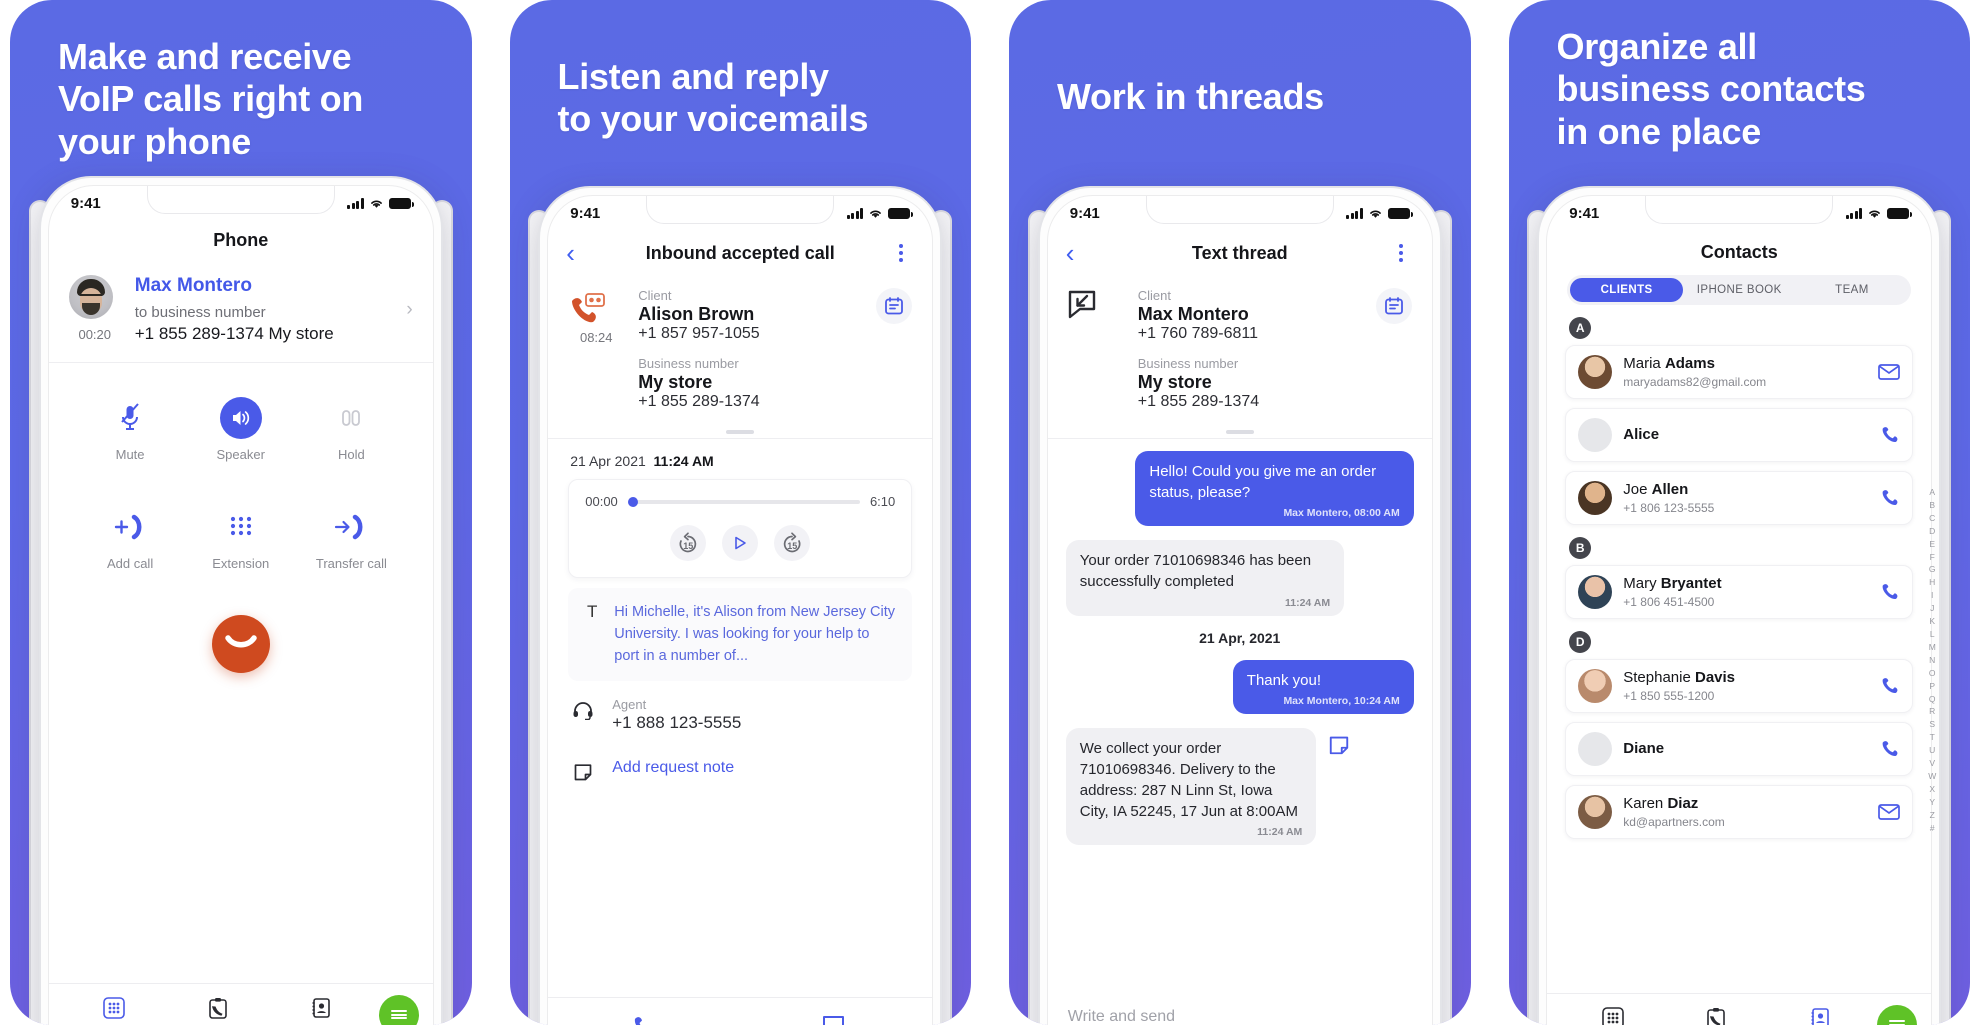 The height and width of the screenshot is (1025, 1980). I want to click on player-progress-slider, so click(743, 501).